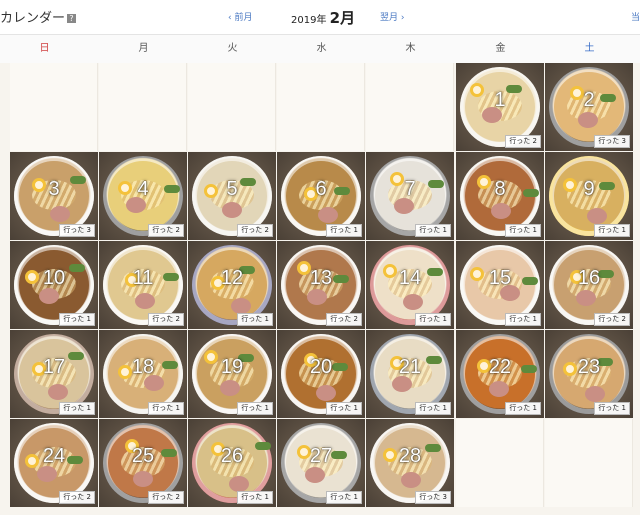  What do you see at coordinates (500, 367) in the screenshot?
I see `day-number: 22` at bounding box center [500, 367].